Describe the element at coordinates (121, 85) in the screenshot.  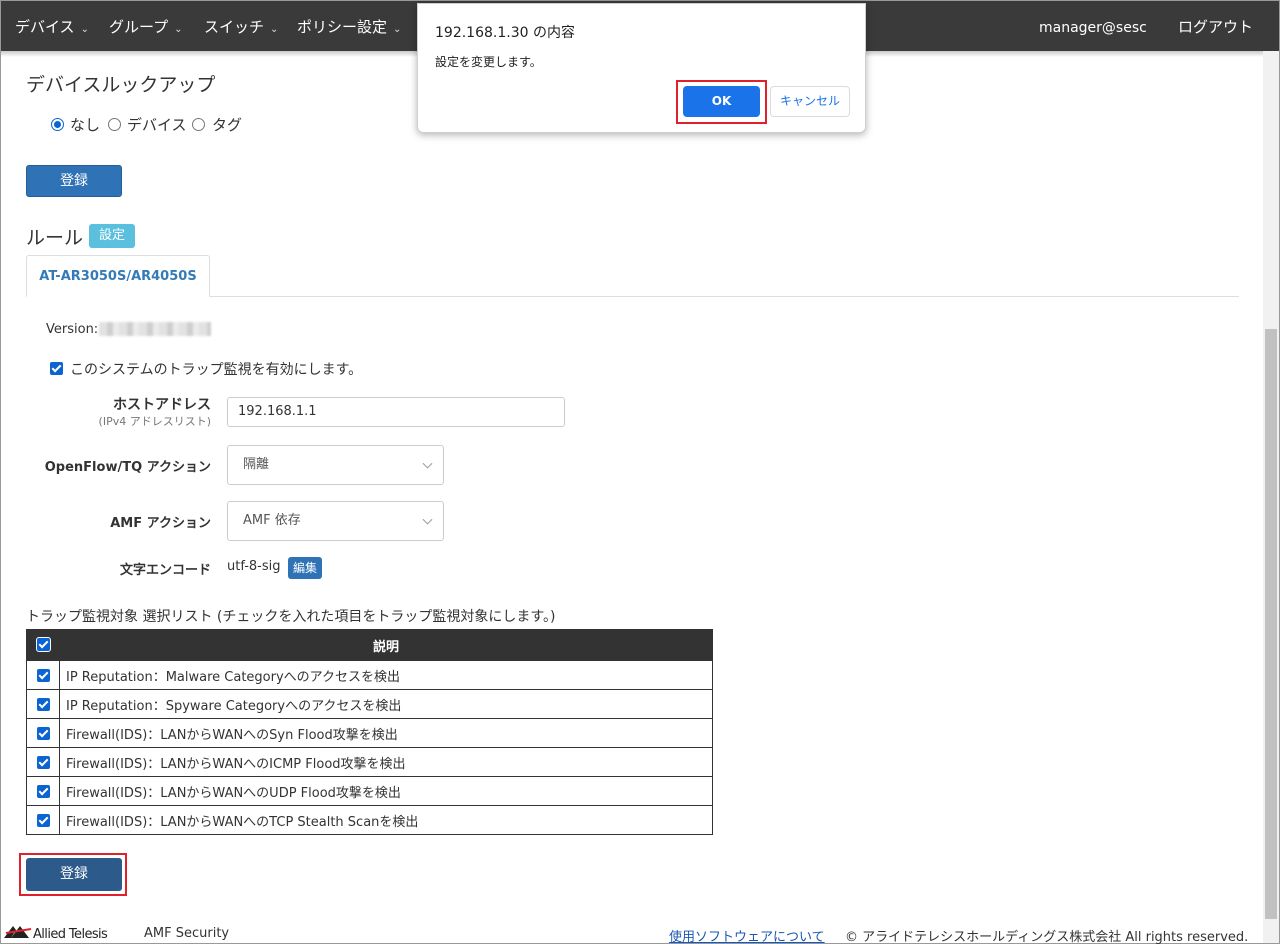
I see `device-lookup-title: デバイスルックアップ` at that location.